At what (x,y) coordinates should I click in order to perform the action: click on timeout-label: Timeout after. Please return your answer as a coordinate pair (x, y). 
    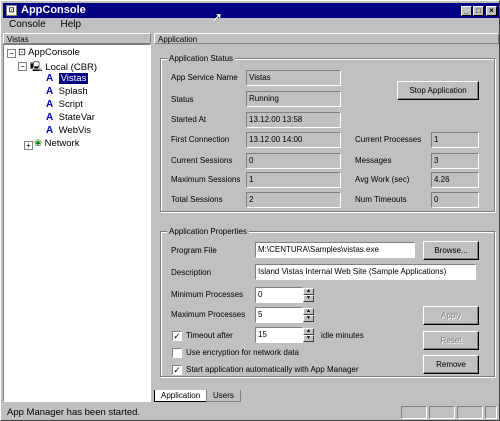
    Looking at the image, I should click on (209, 335).